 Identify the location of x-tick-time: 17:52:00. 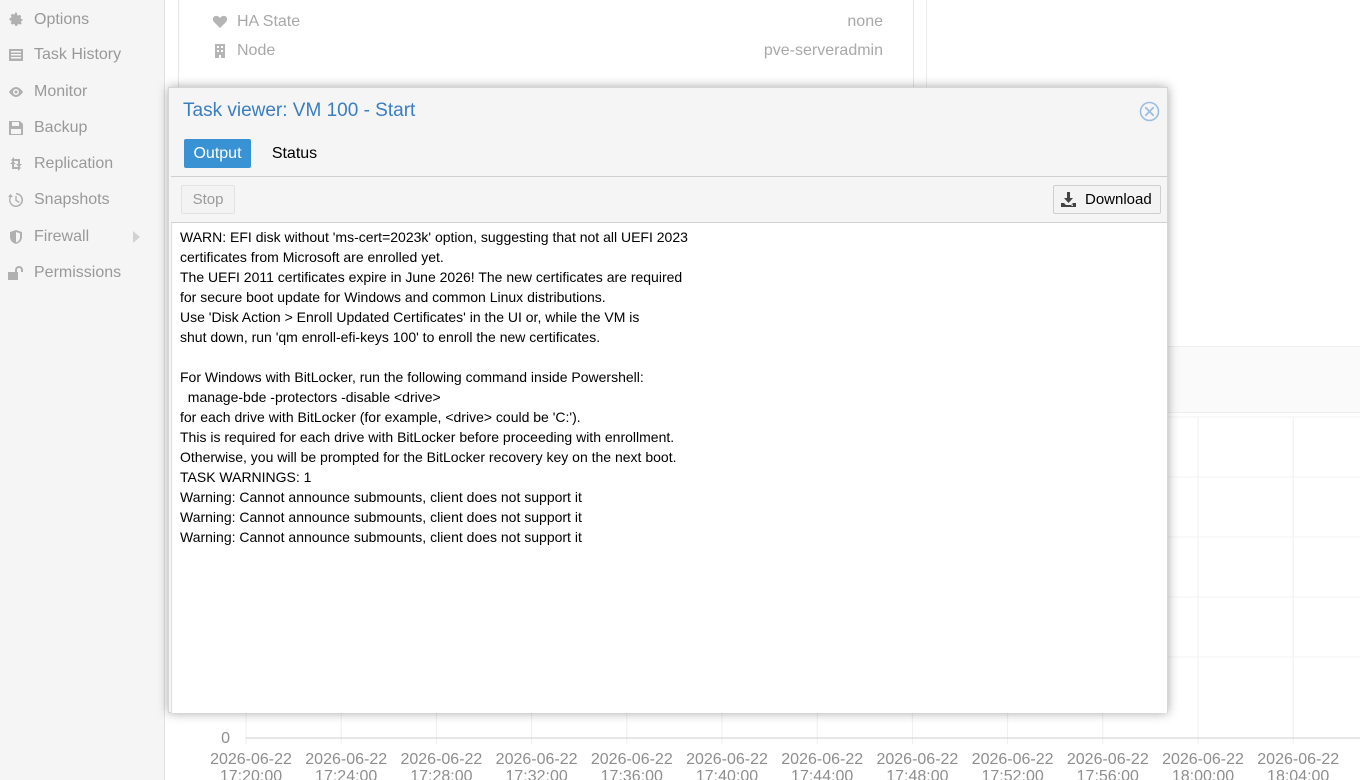
(1012, 774).